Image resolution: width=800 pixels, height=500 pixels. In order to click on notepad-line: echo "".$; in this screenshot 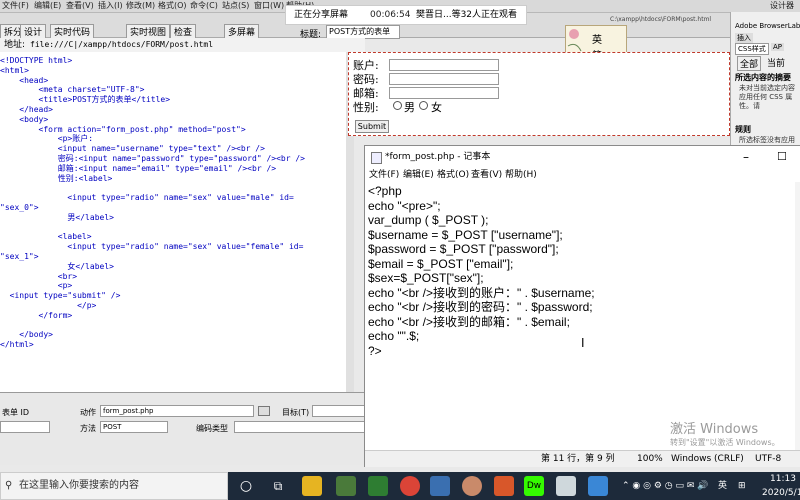, I will do `click(394, 336)`.